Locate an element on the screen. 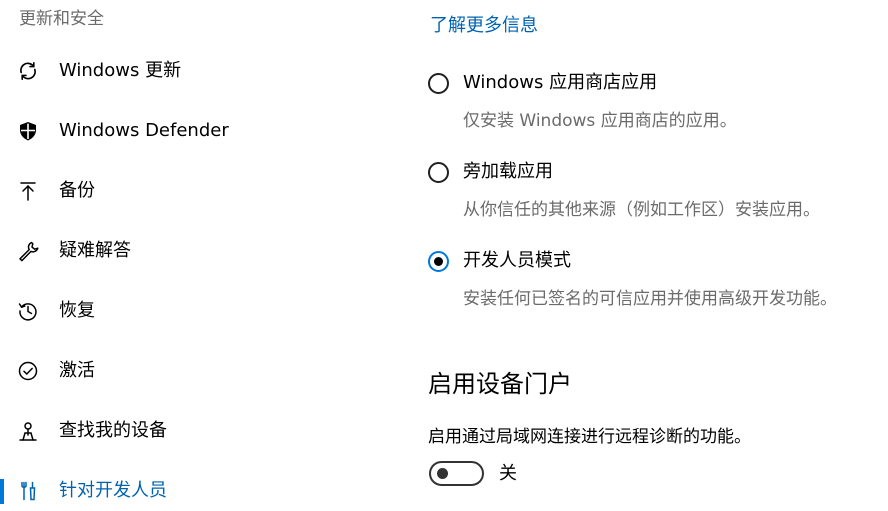  radio-button-selected is located at coordinates (438, 261).